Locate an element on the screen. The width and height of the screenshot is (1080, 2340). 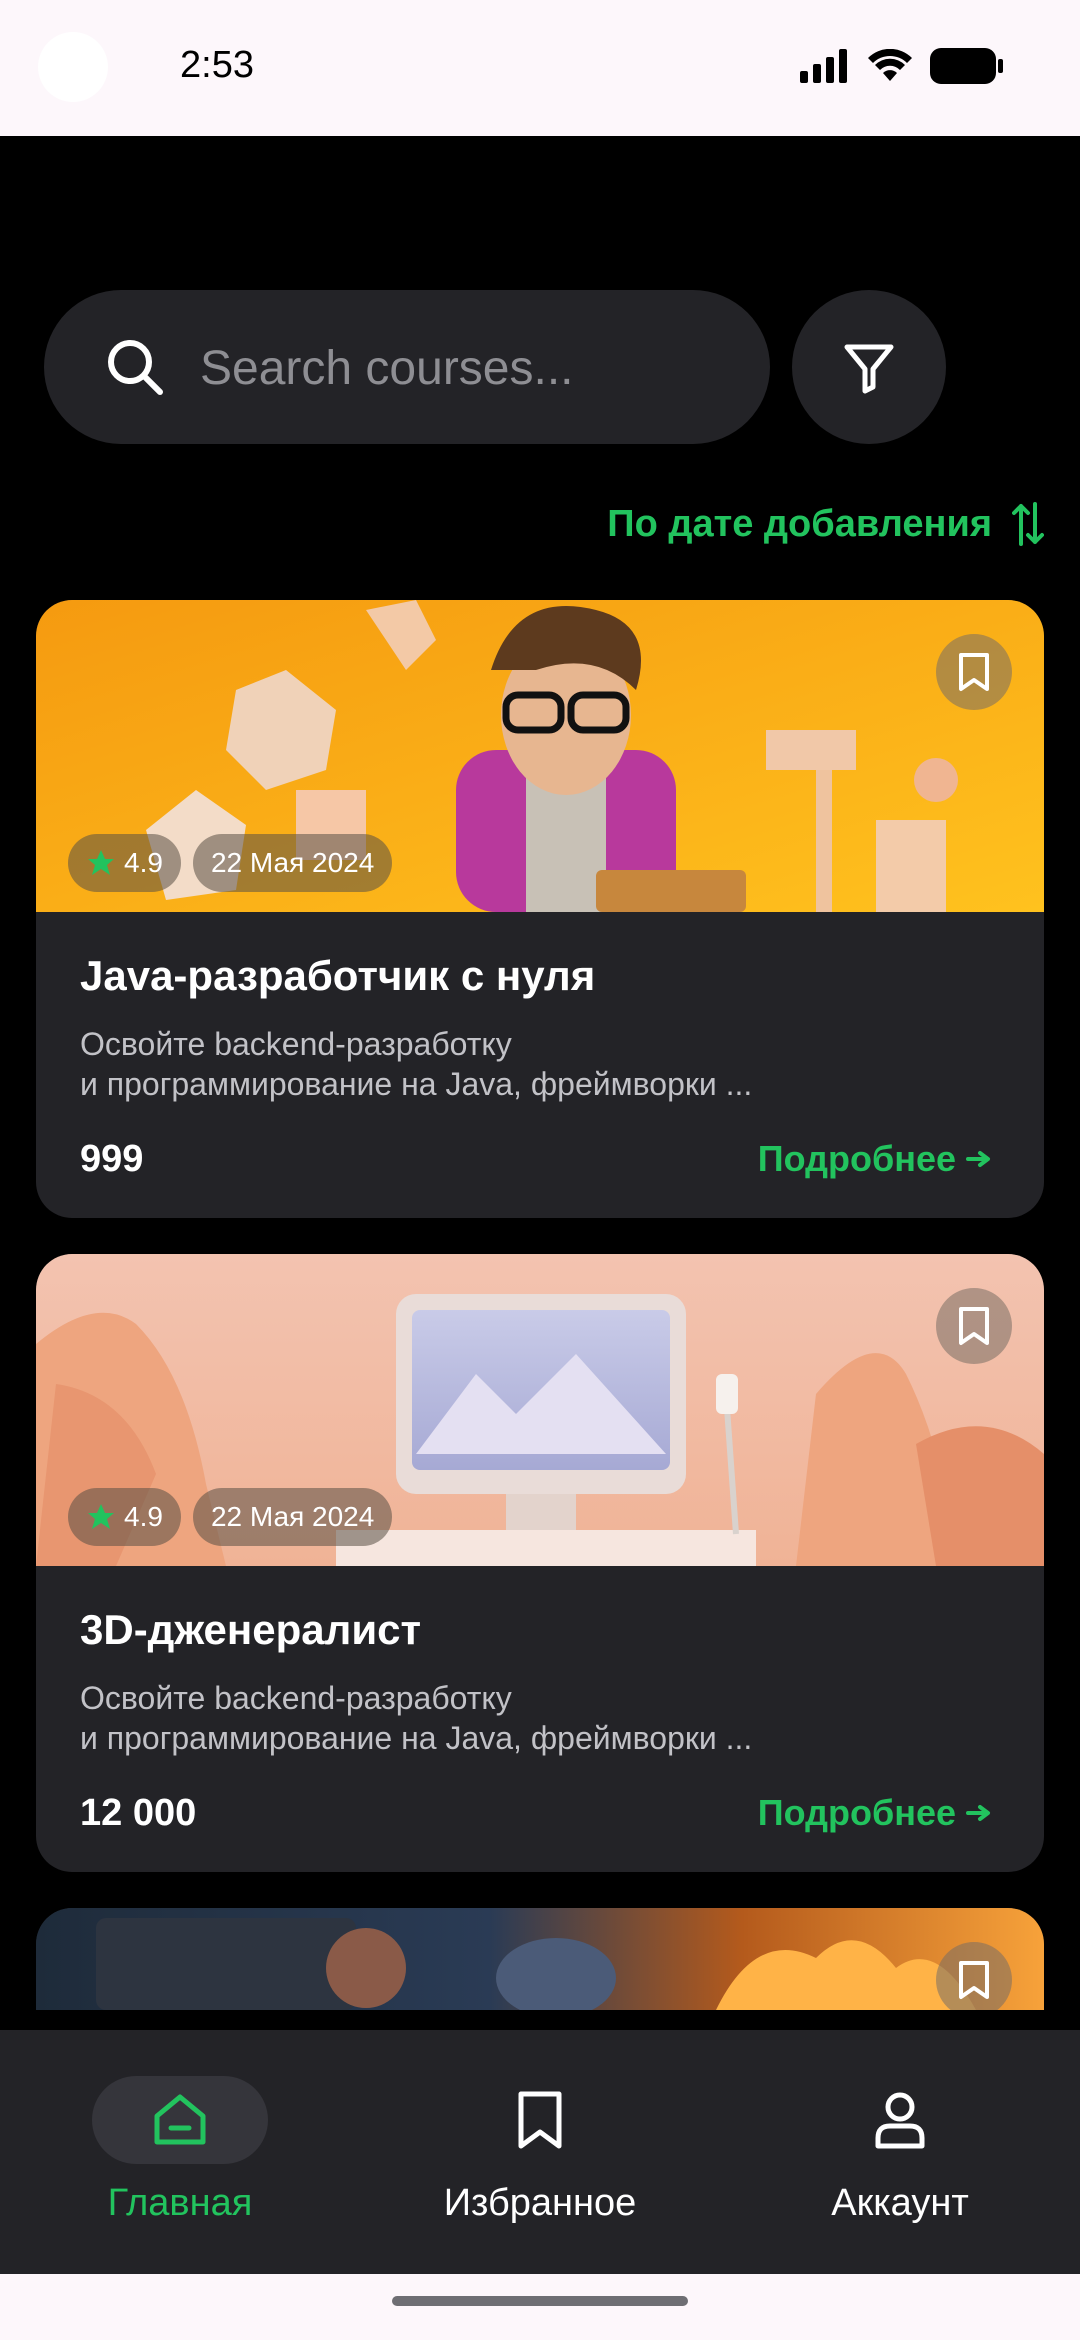
battery-icon is located at coordinates (966, 66).